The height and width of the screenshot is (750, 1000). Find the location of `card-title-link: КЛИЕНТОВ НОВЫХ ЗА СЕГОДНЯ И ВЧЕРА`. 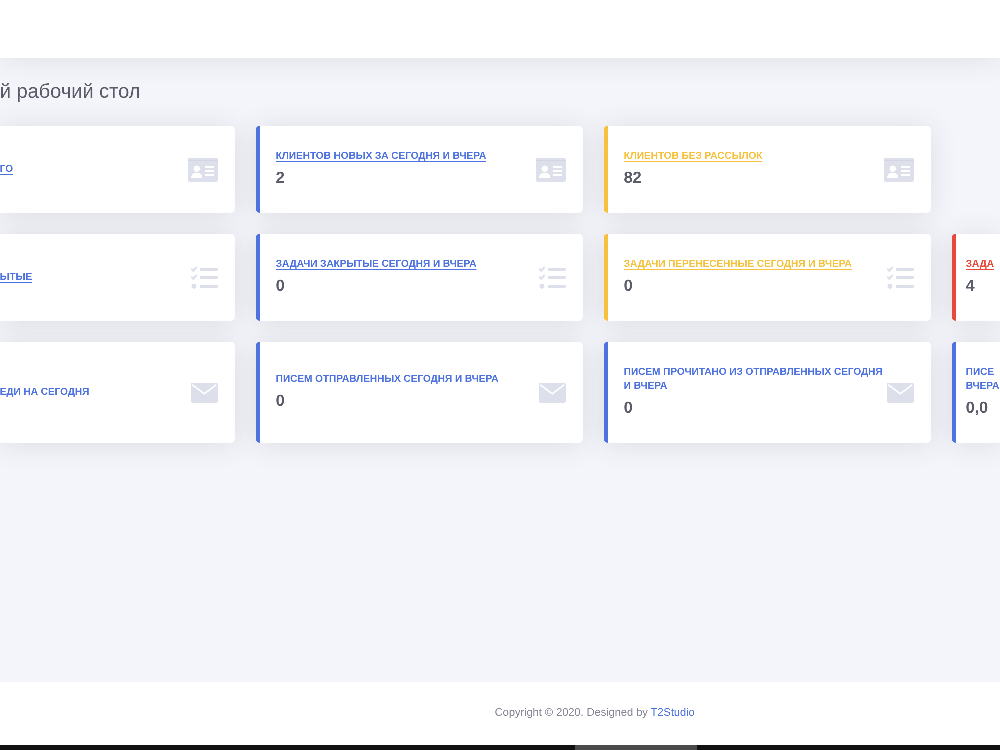

card-title-link: КЛИЕНТОВ НОВЫХ ЗА СЕГОДНЯ И ВЧЕРА is located at coordinates (381, 157).